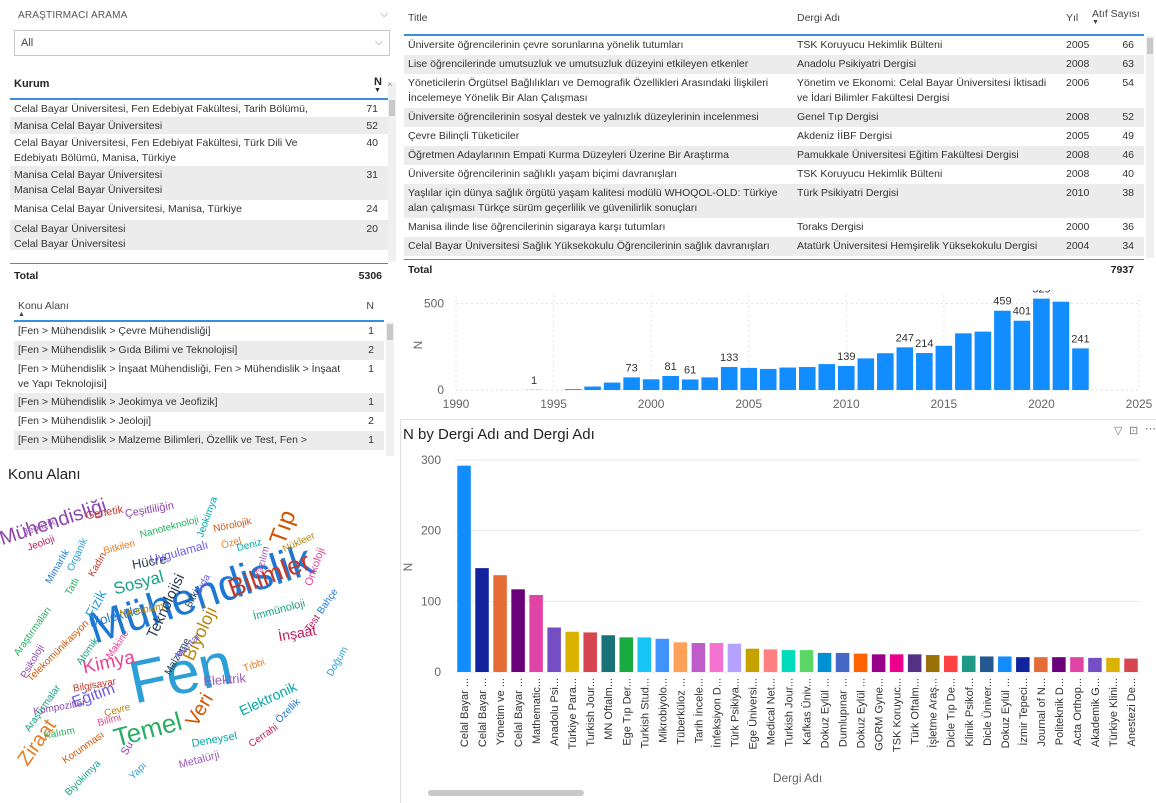 This screenshot has height=803, width=1156. Describe the element at coordinates (263, 736) in the screenshot. I see `wordcloud-word: Cerrahi` at that location.